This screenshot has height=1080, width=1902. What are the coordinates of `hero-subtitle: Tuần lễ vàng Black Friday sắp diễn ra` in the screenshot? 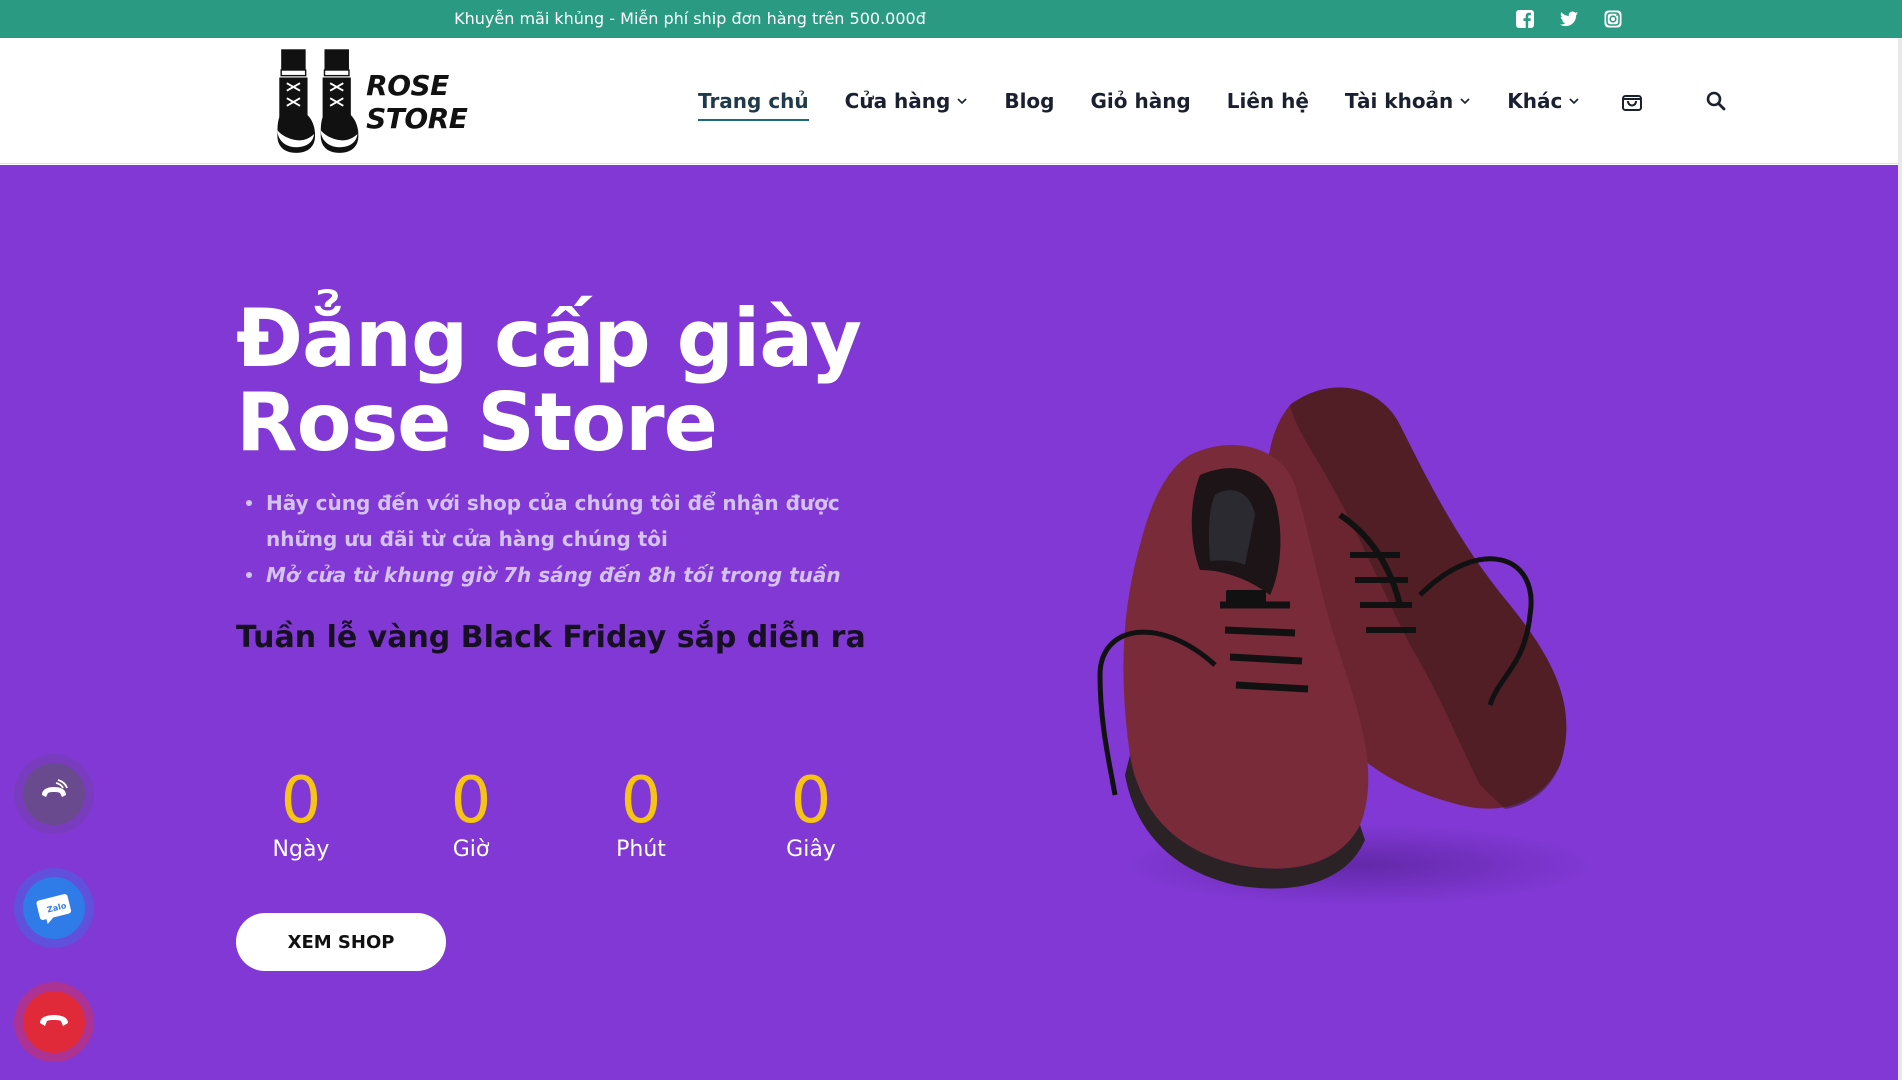 It's located at (551, 637).